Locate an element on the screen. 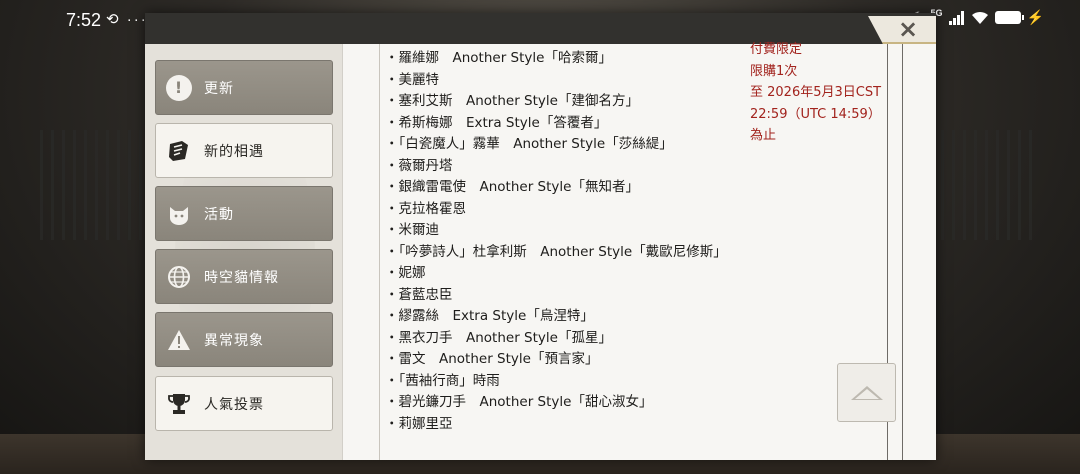  content-left-rule is located at coordinates (379, 252).